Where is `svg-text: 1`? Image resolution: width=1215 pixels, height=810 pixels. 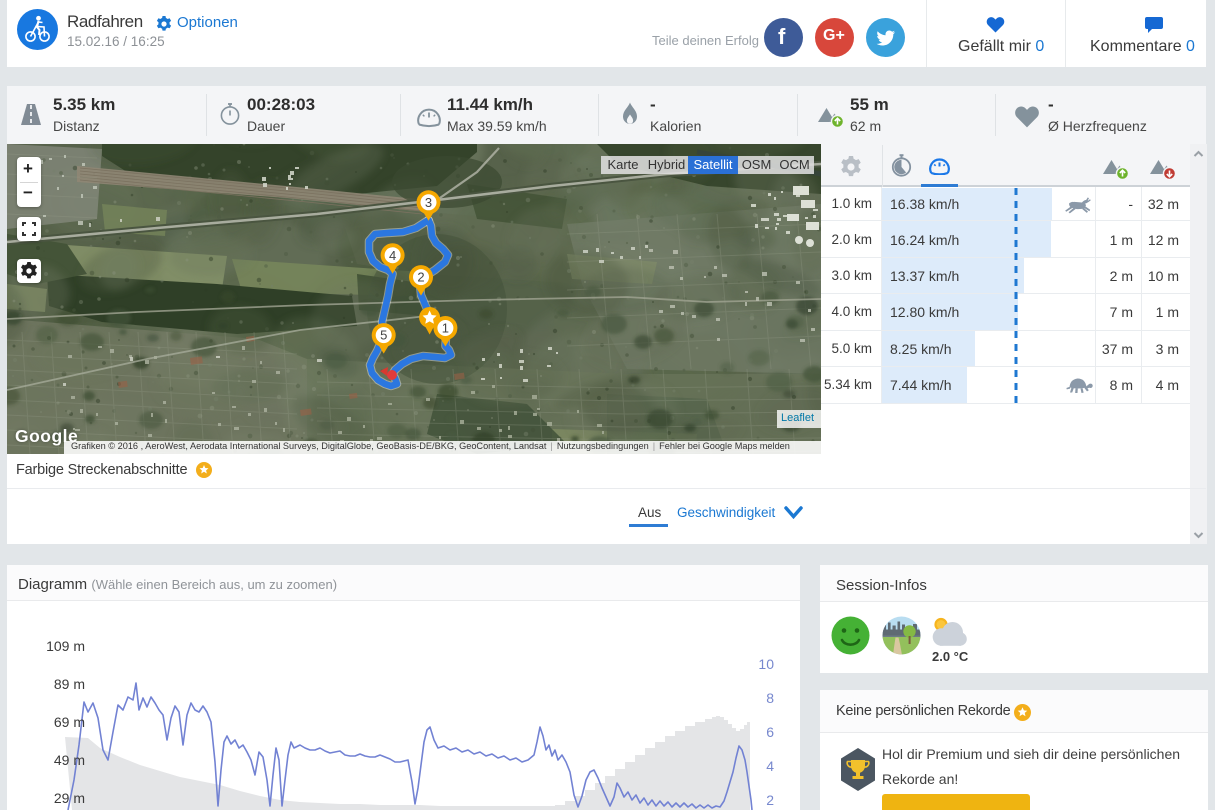 svg-text: 1 is located at coordinates (445, 328).